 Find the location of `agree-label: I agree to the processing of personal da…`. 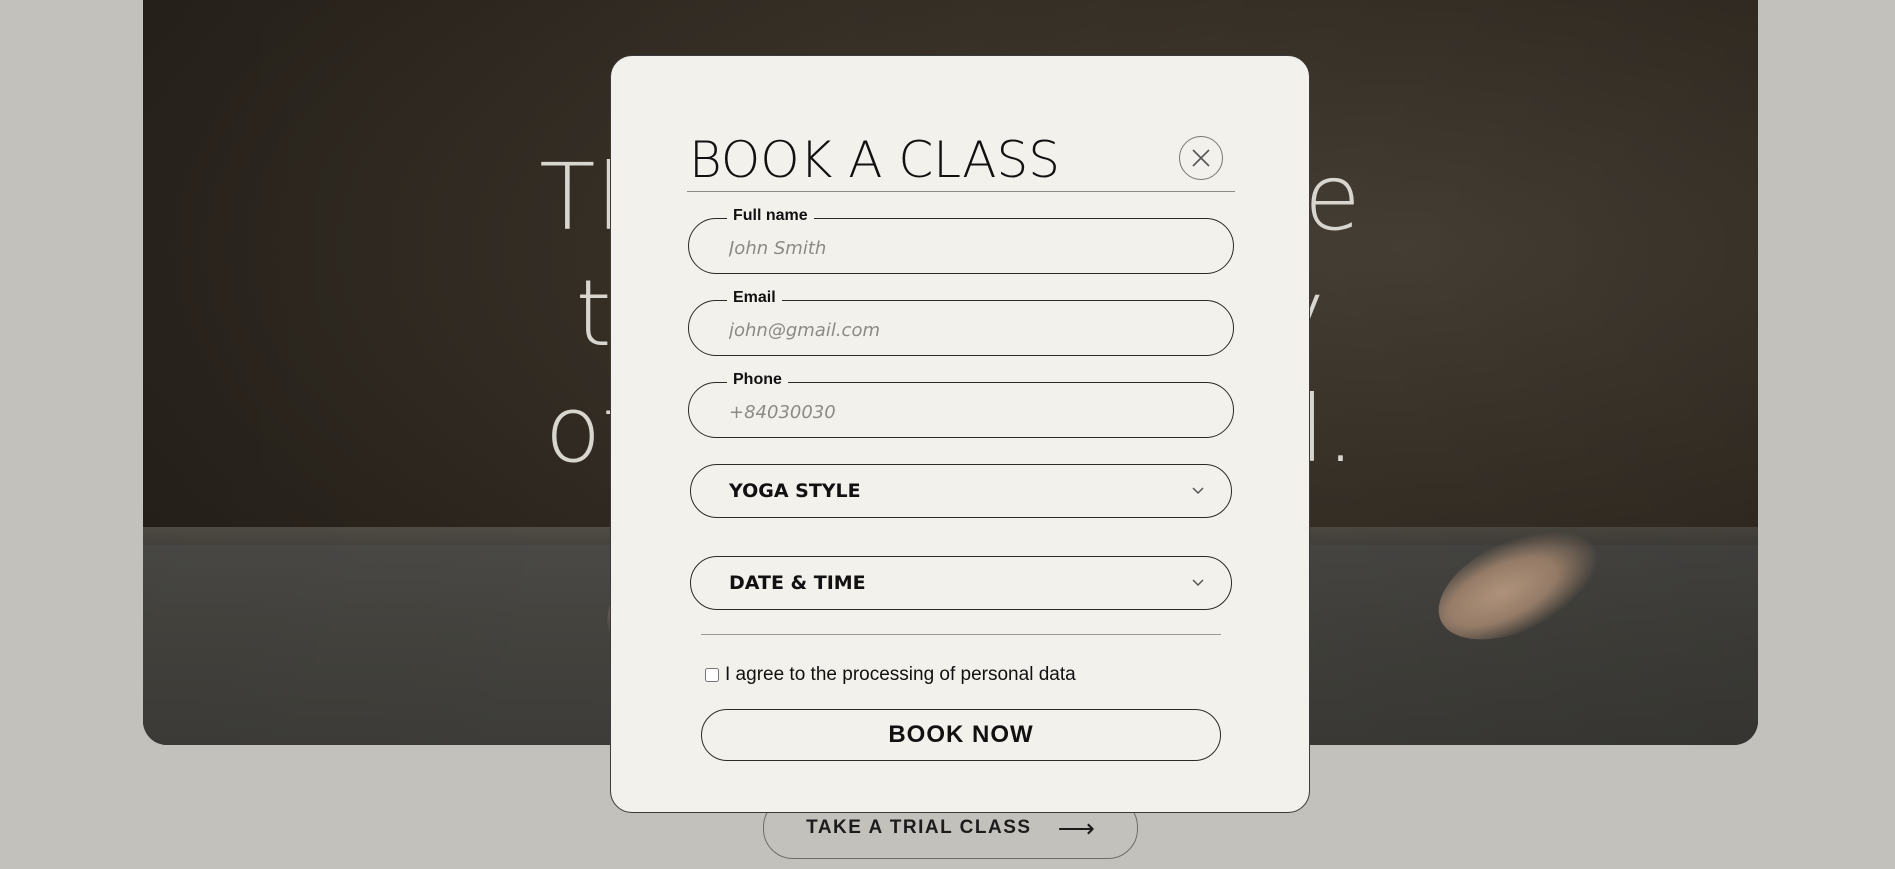

agree-label: I agree to the processing of personal da… is located at coordinates (900, 674).